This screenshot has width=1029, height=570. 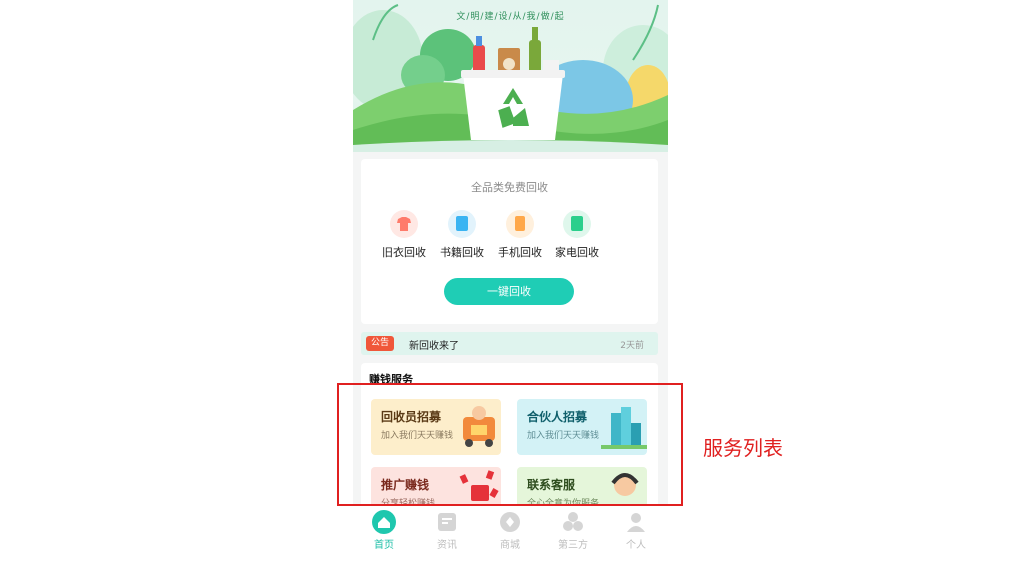 What do you see at coordinates (636, 522) in the screenshot?
I see `person-icon` at bounding box center [636, 522].